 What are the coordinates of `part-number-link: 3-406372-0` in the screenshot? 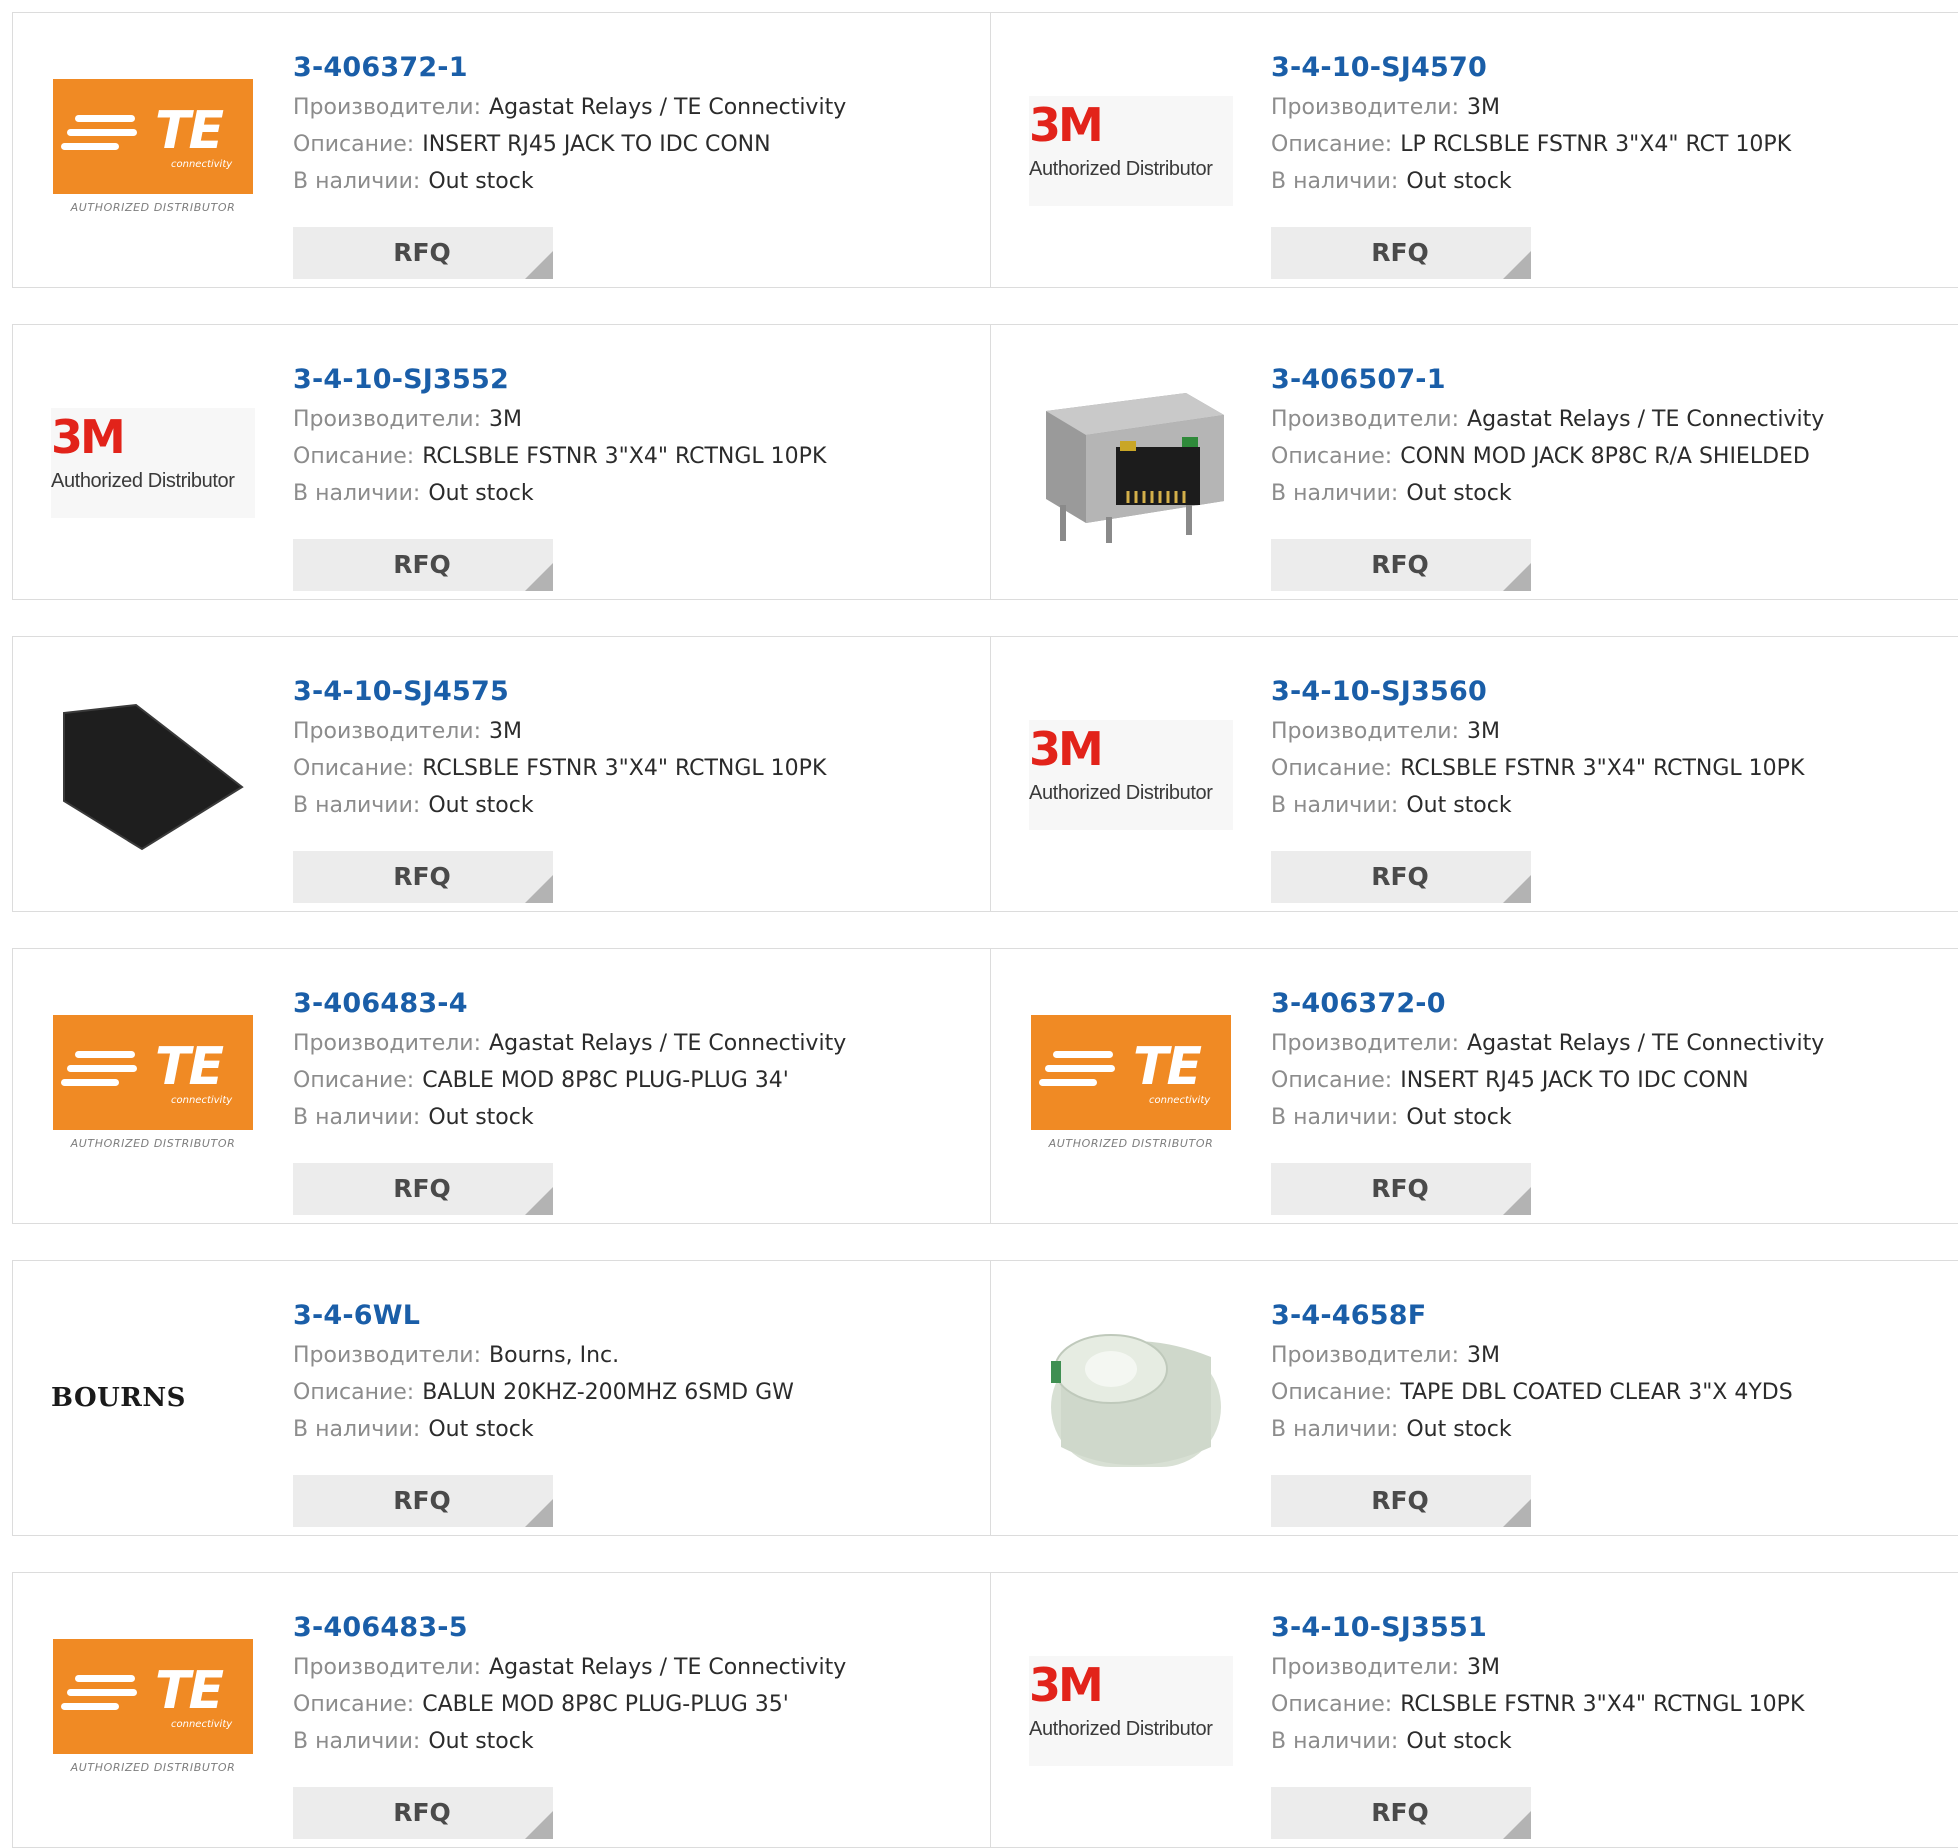 It's located at (1547, 1004).